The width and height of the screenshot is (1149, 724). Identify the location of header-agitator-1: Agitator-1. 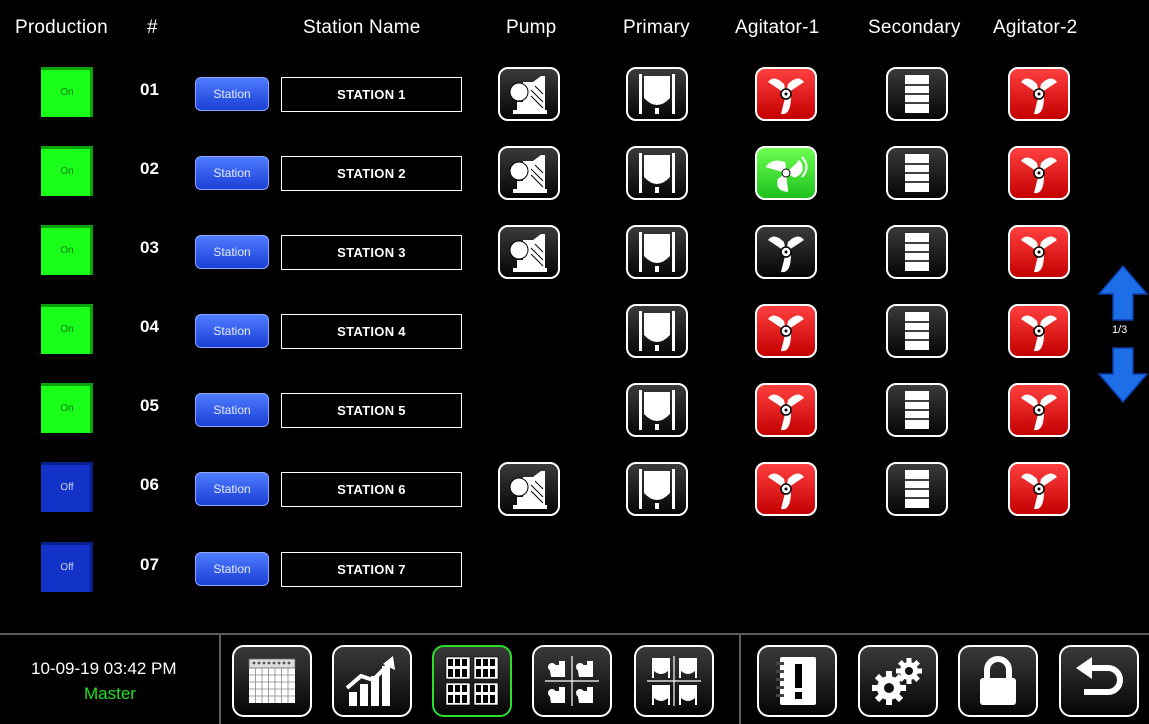
(777, 27).